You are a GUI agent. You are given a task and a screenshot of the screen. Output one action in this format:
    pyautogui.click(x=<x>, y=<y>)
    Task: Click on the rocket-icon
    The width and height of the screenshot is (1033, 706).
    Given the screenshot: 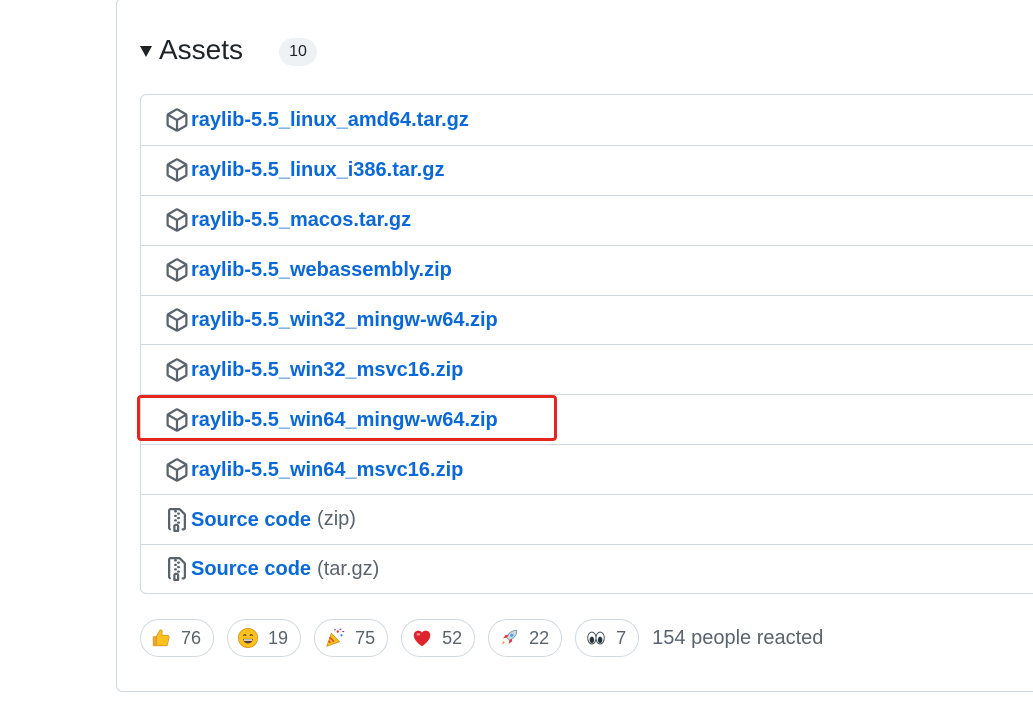 What is the action you would take?
    pyautogui.click(x=509, y=638)
    